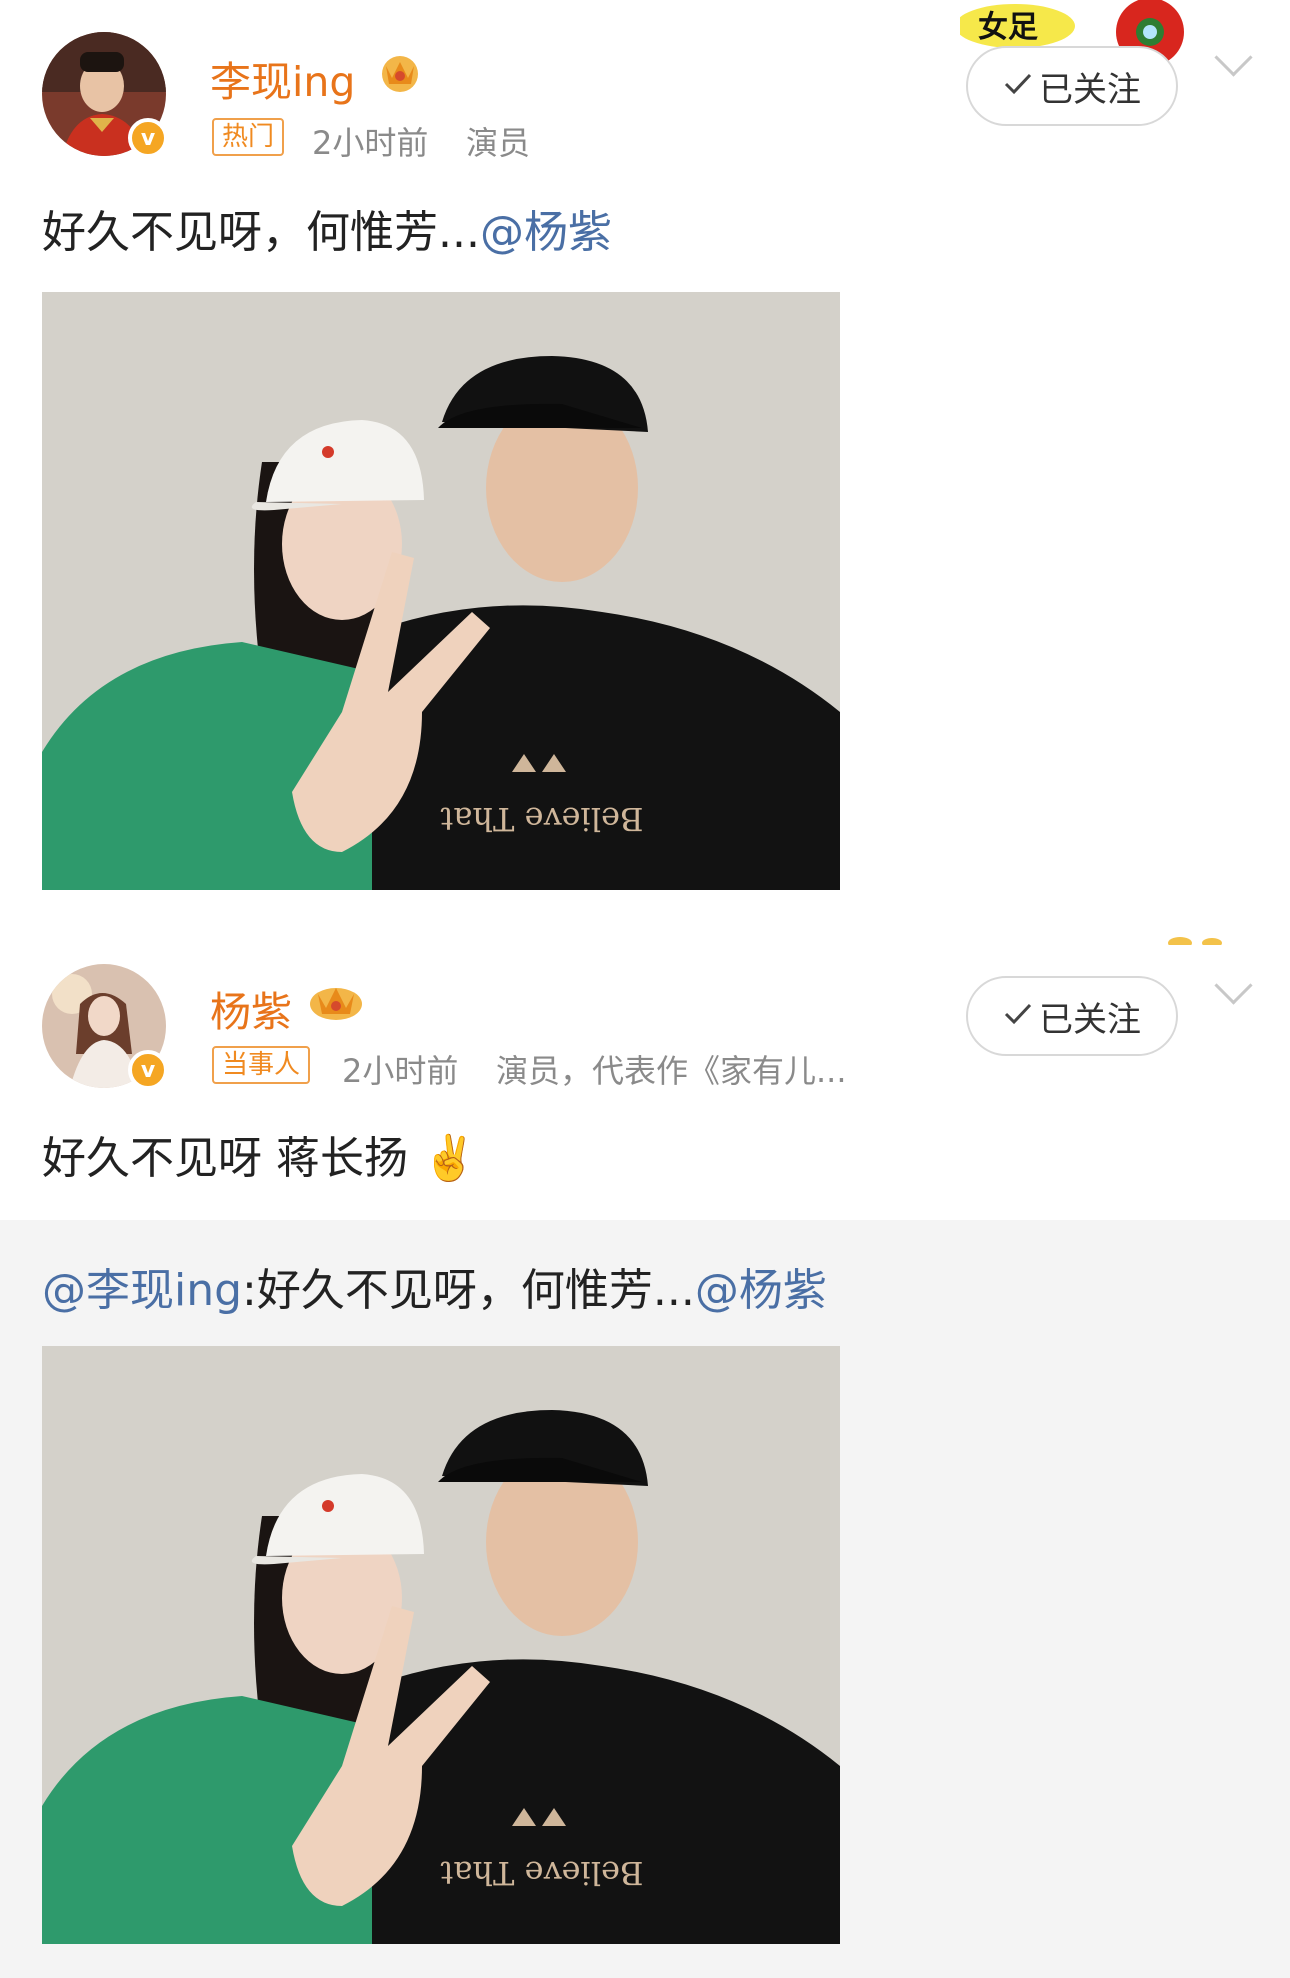 This screenshot has height=1978, width=1290. What do you see at coordinates (225, 1158) in the screenshot?
I see `post-text-body: 好久不见呀 蒋长扬` at bounding box center [225, 1158].